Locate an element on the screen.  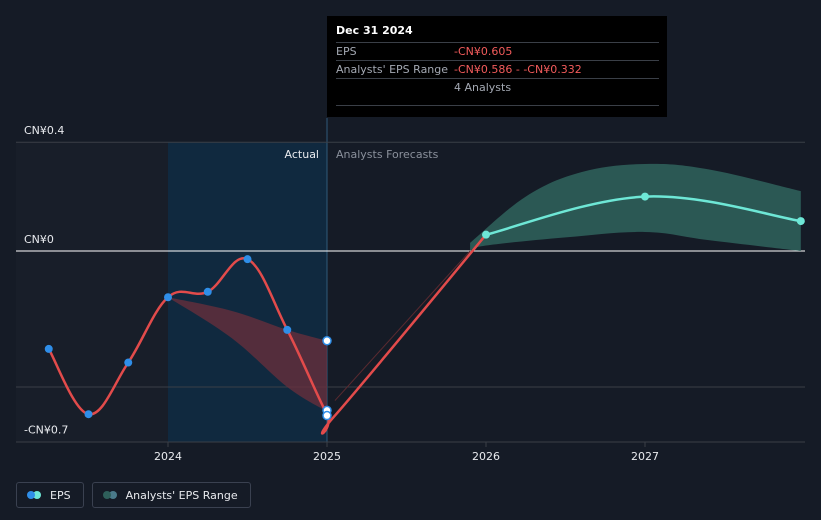
tooltip-key is located at coordinates (395, 92).